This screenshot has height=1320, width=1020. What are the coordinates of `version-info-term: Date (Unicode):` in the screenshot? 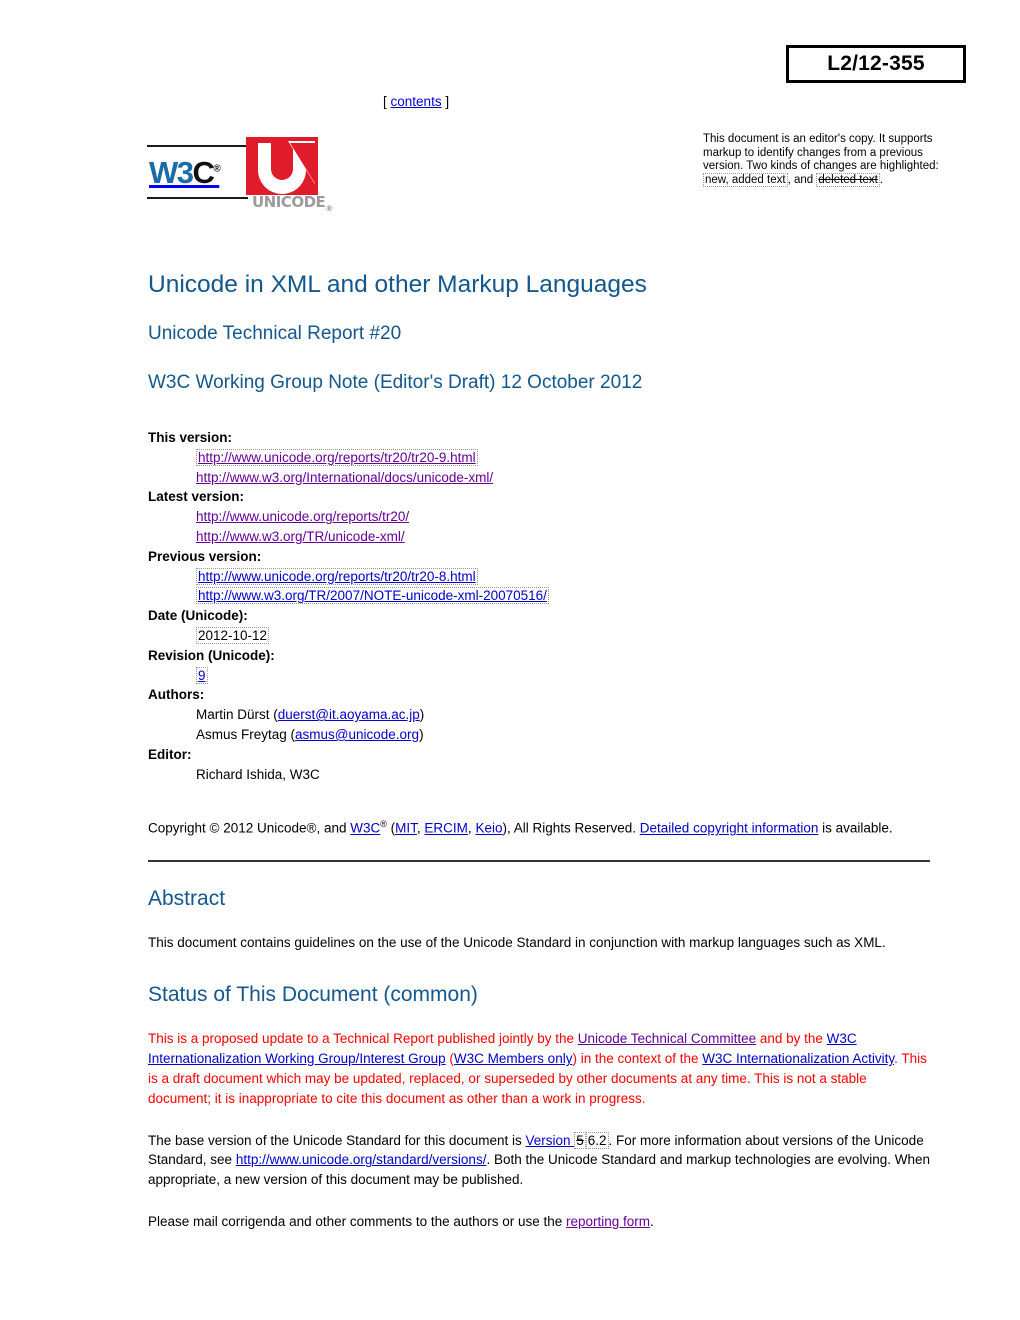 It's located at (198, 616).